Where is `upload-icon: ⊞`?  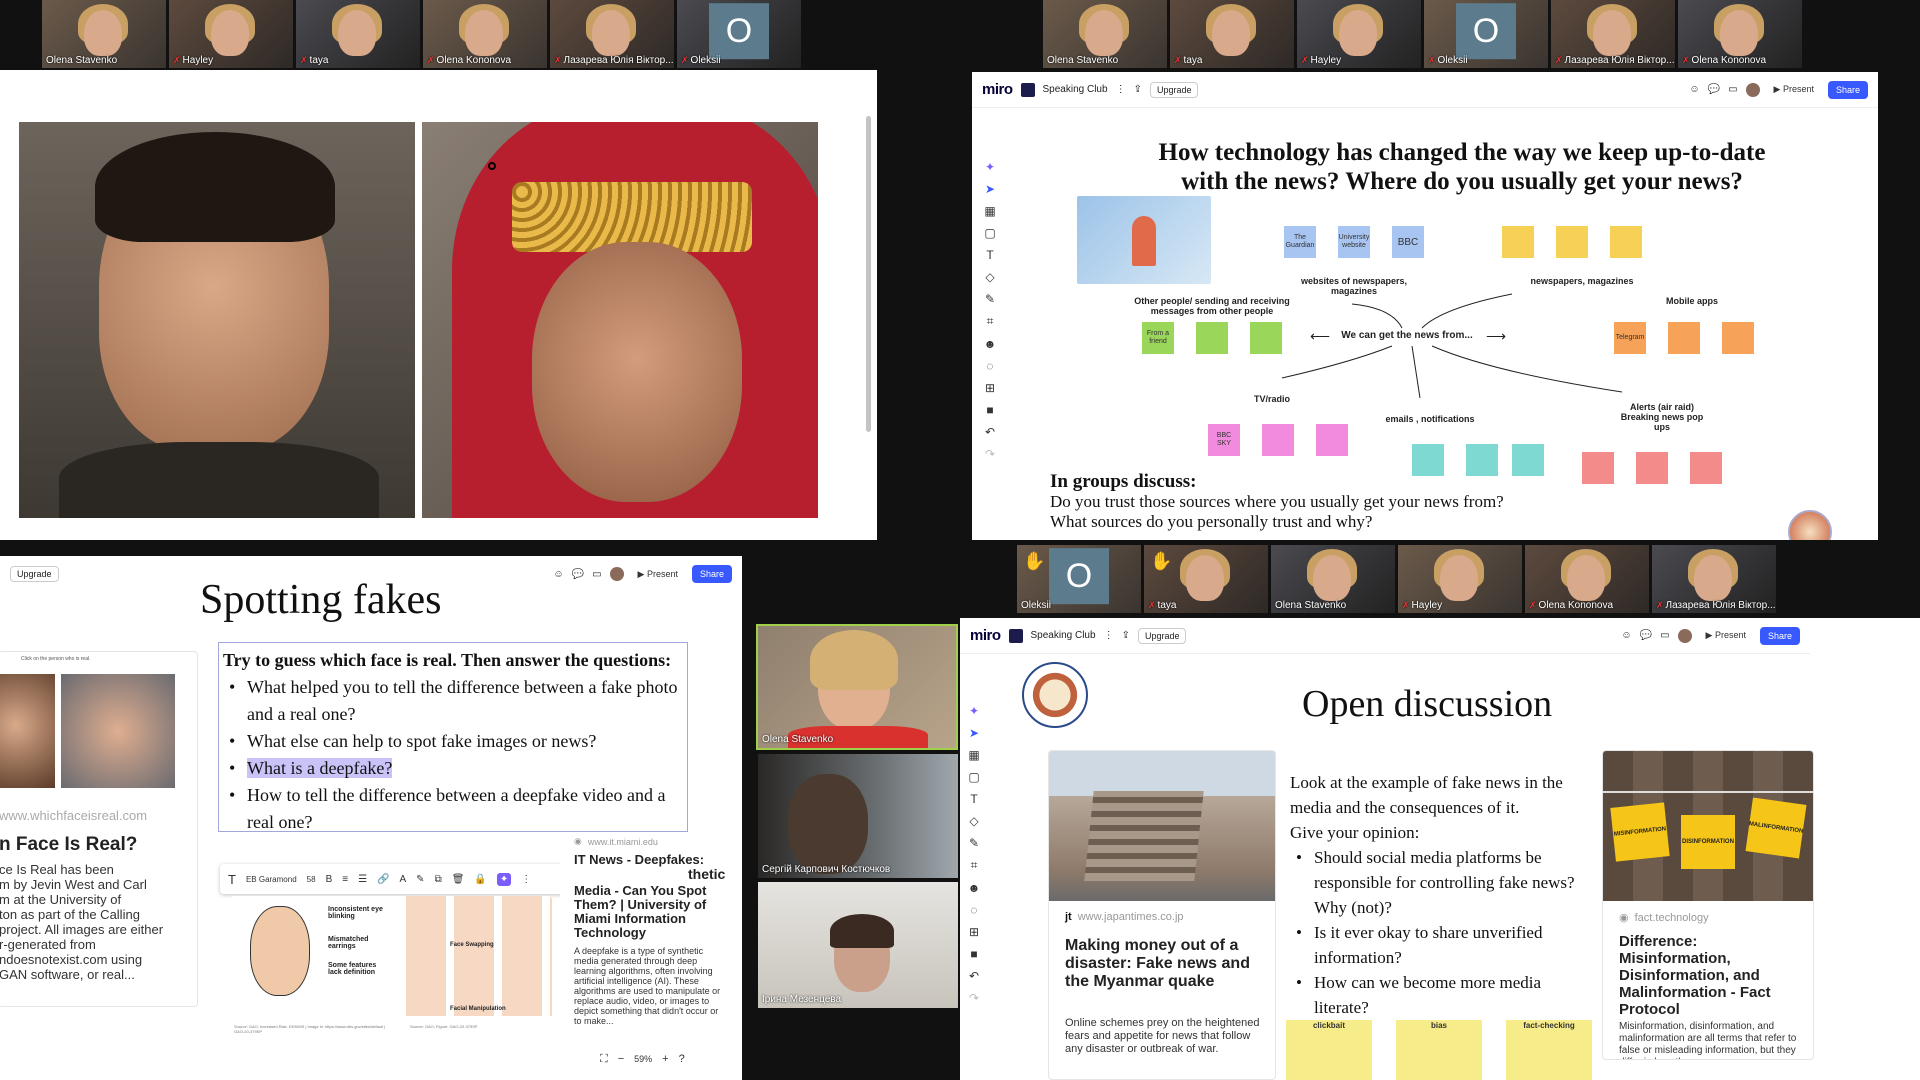 upload-icon: ⊞ is located at coordinates (974, 932).